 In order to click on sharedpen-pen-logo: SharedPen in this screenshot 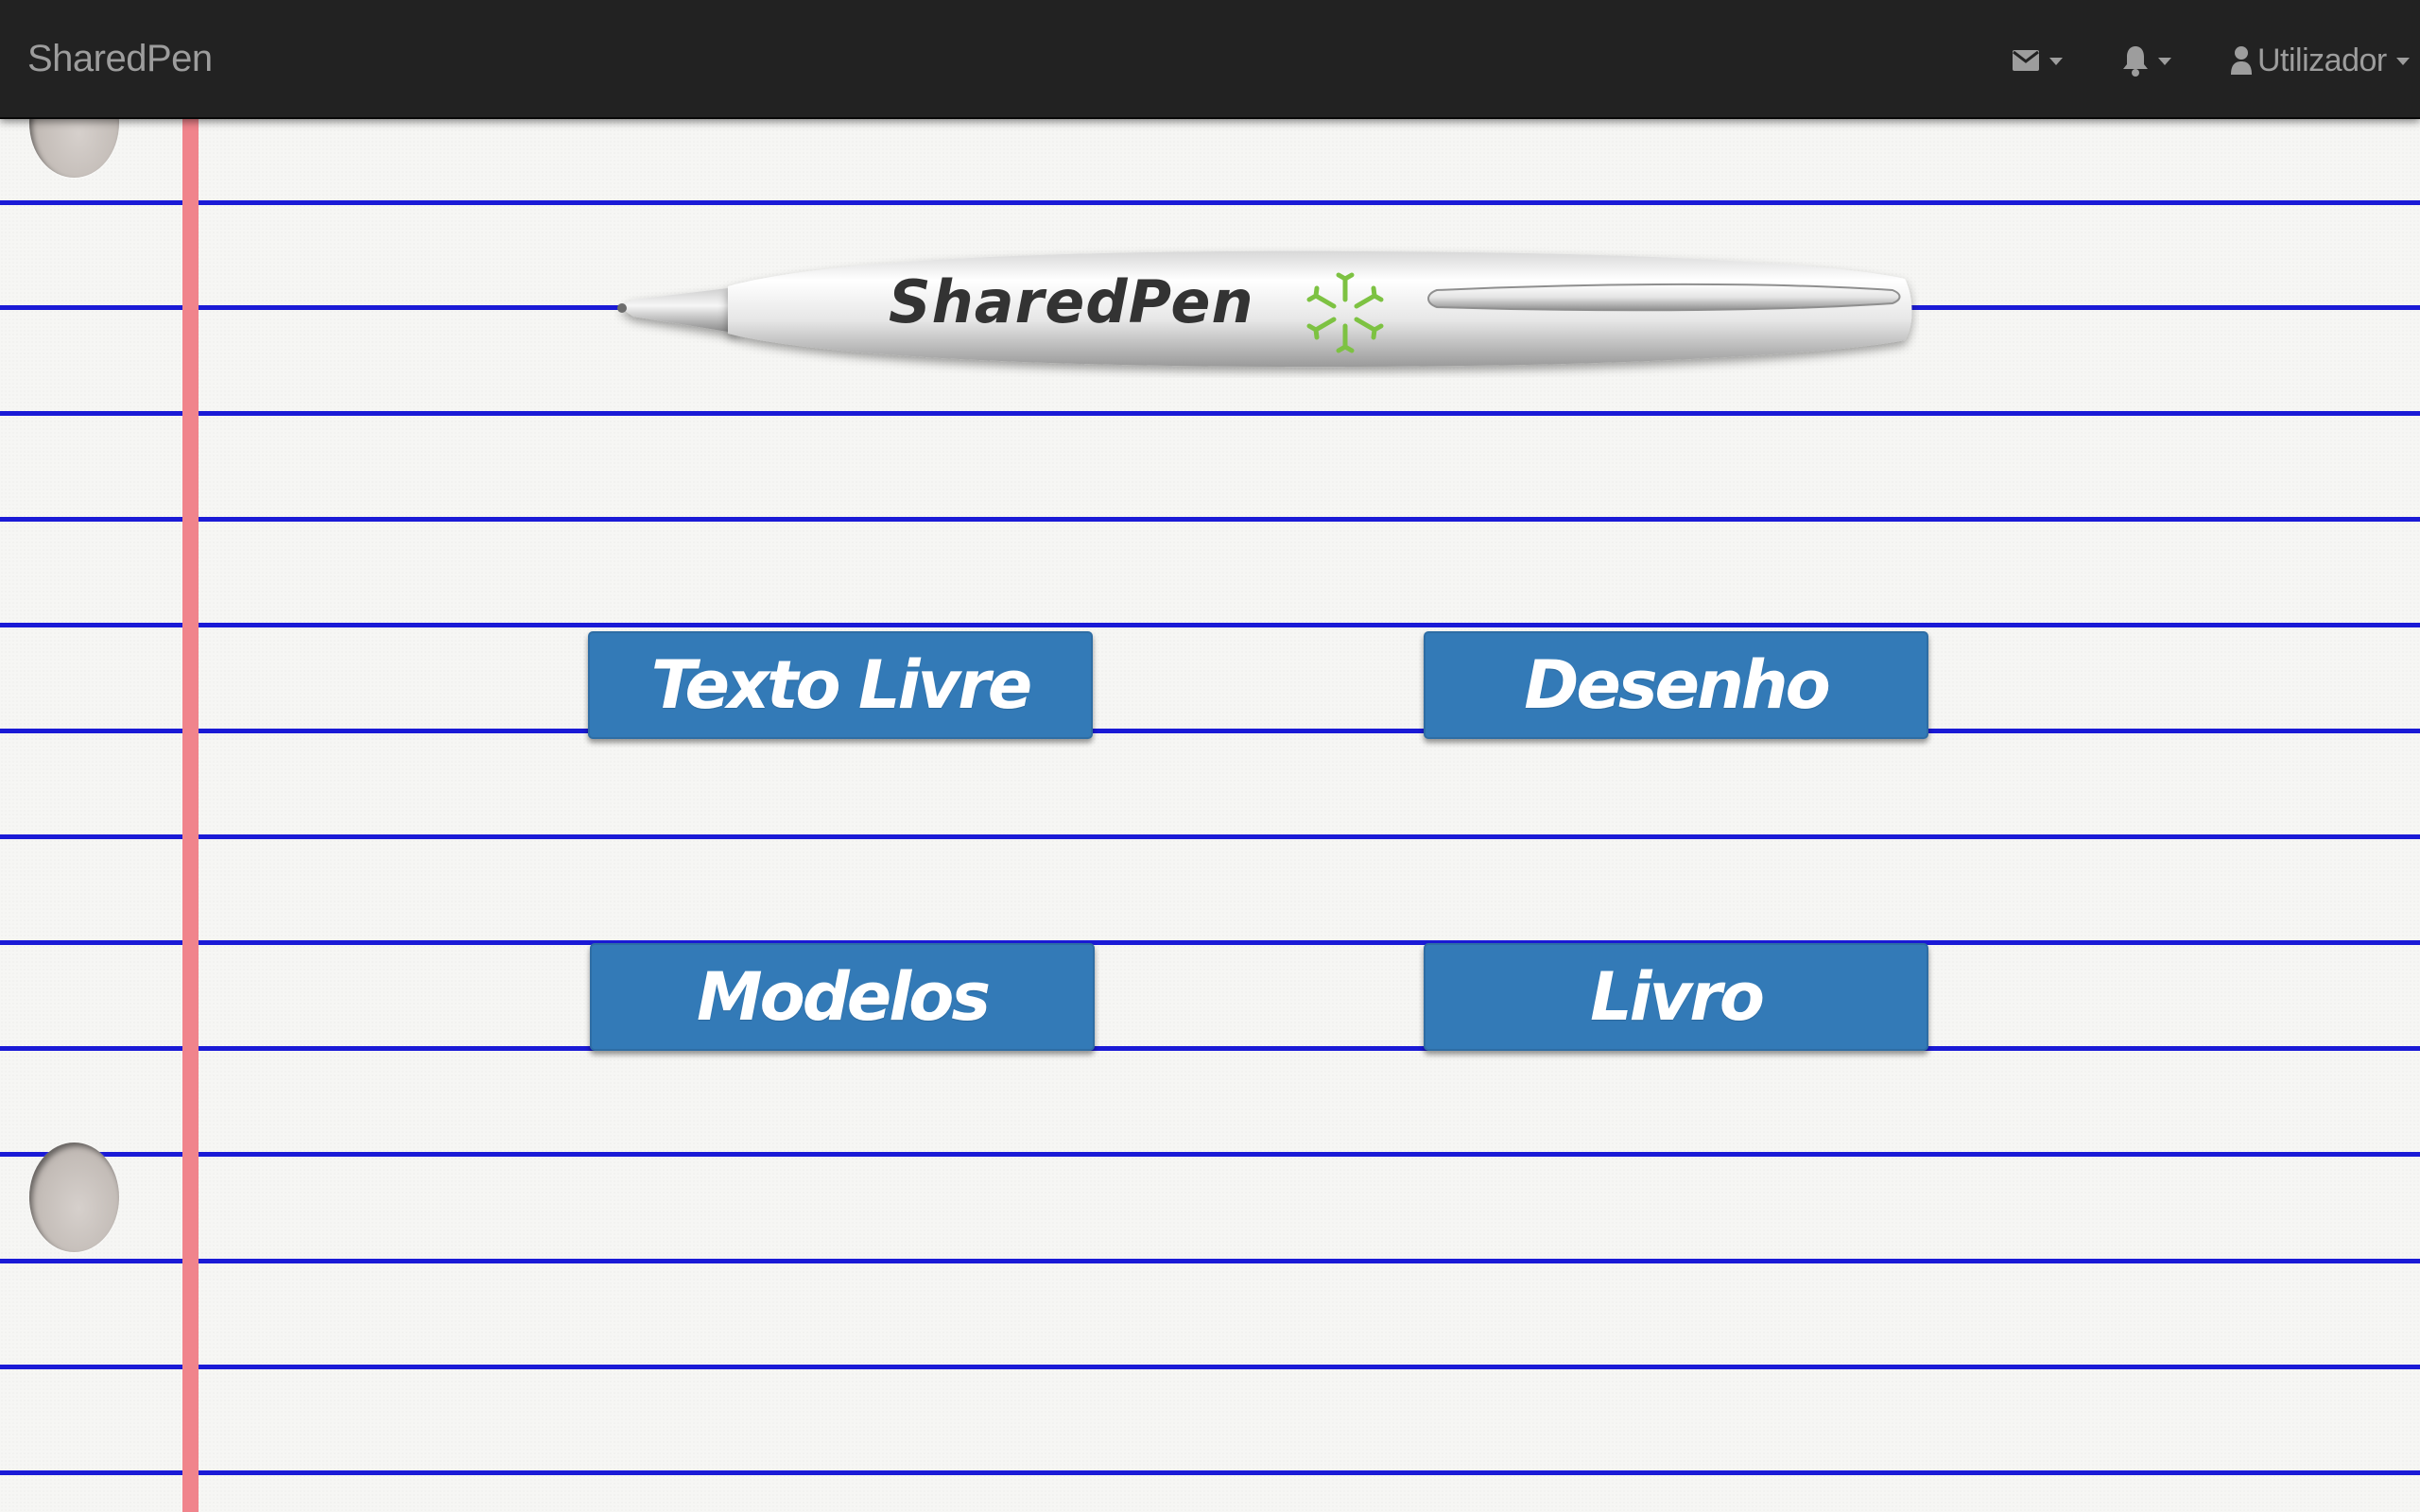, I will do `click(1267, 309)`.